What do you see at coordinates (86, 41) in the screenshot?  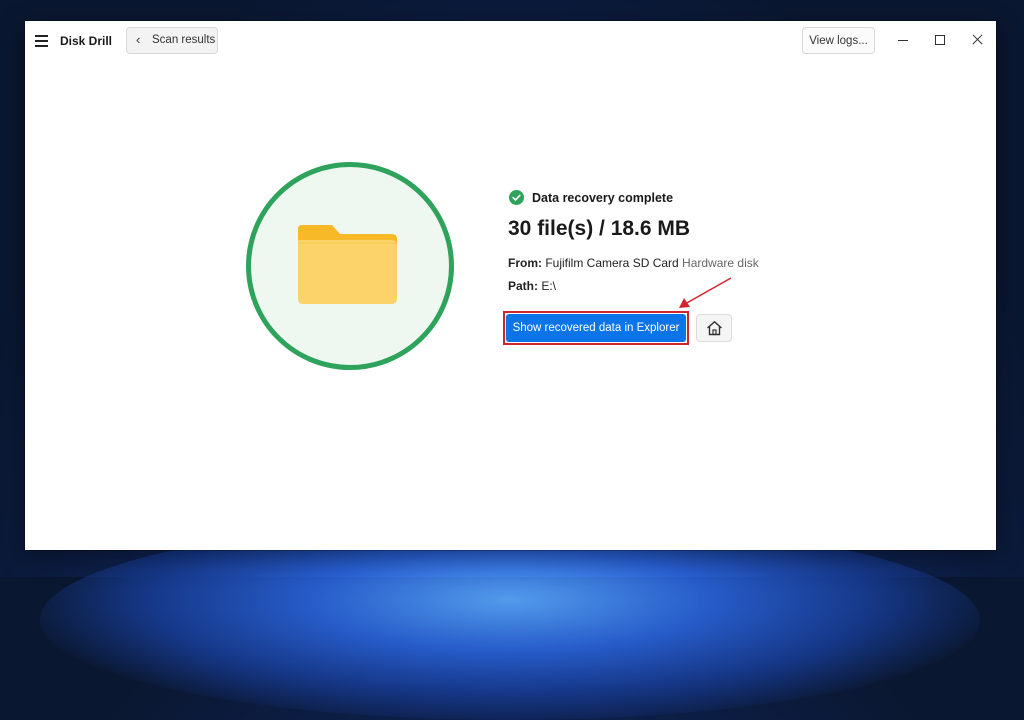 I see `app-title: Disk Drill` at bounding box center [86, 41].